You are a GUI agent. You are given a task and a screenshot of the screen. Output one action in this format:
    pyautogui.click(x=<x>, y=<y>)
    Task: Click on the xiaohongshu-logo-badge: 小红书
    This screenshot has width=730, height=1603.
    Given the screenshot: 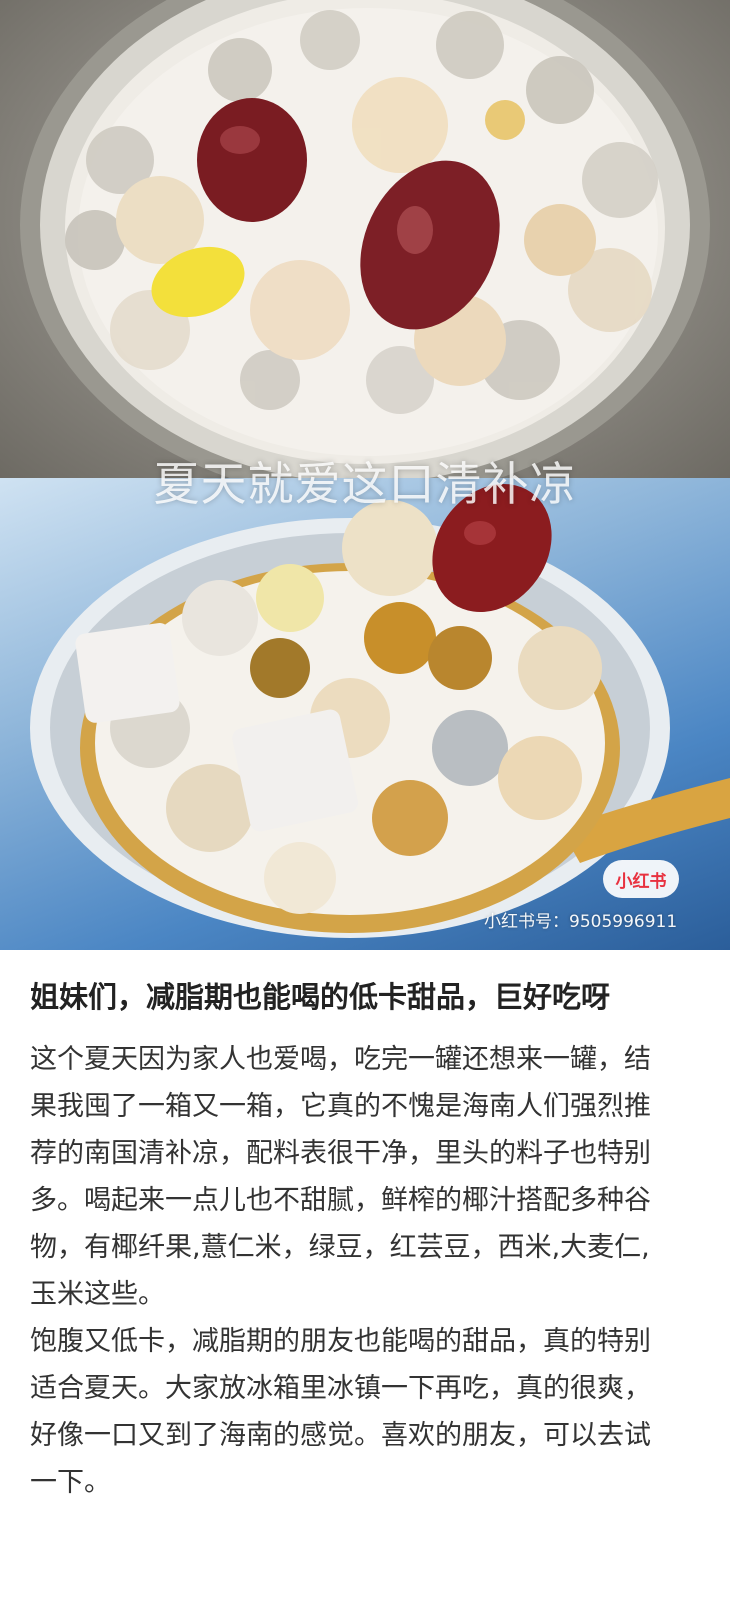 What is the action you would take?
    pyautogui.click(x=641, y=879)
    